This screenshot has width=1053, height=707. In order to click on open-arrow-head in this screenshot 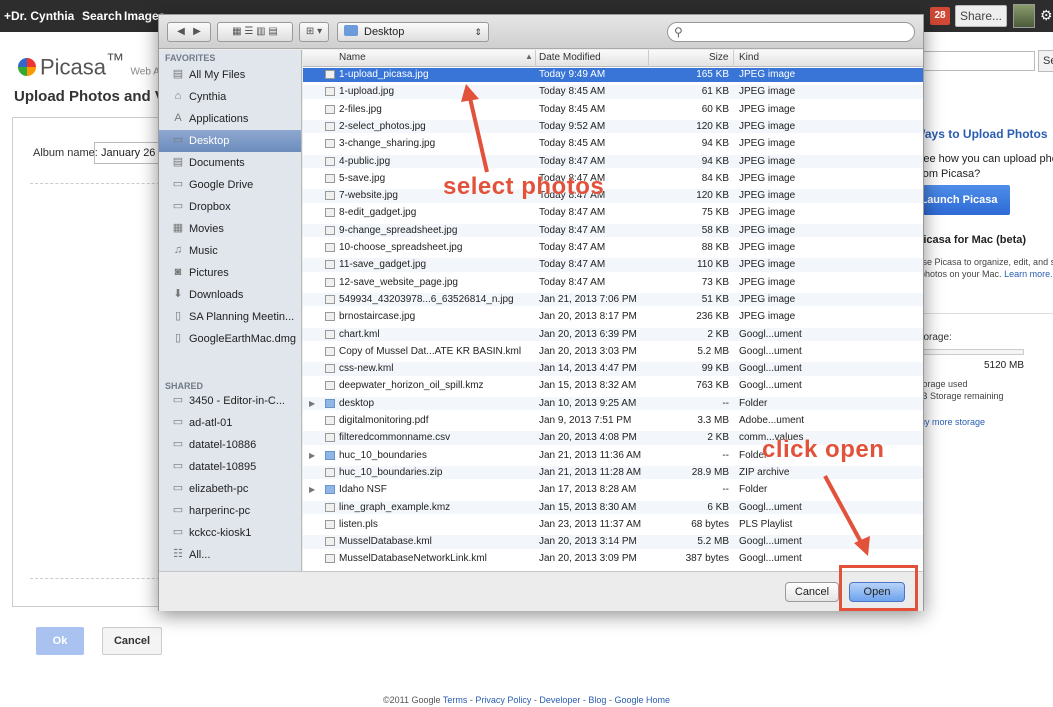, I will do `click(862, 546)`.